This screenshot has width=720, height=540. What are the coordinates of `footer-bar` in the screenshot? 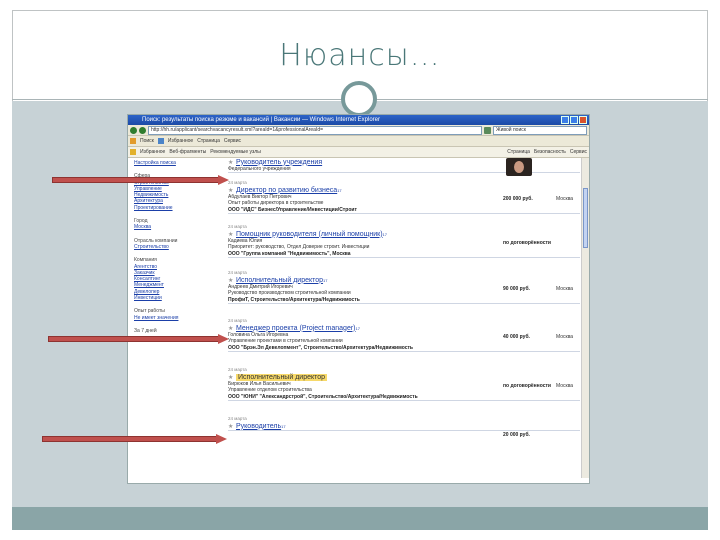 It's located at (360, 518).